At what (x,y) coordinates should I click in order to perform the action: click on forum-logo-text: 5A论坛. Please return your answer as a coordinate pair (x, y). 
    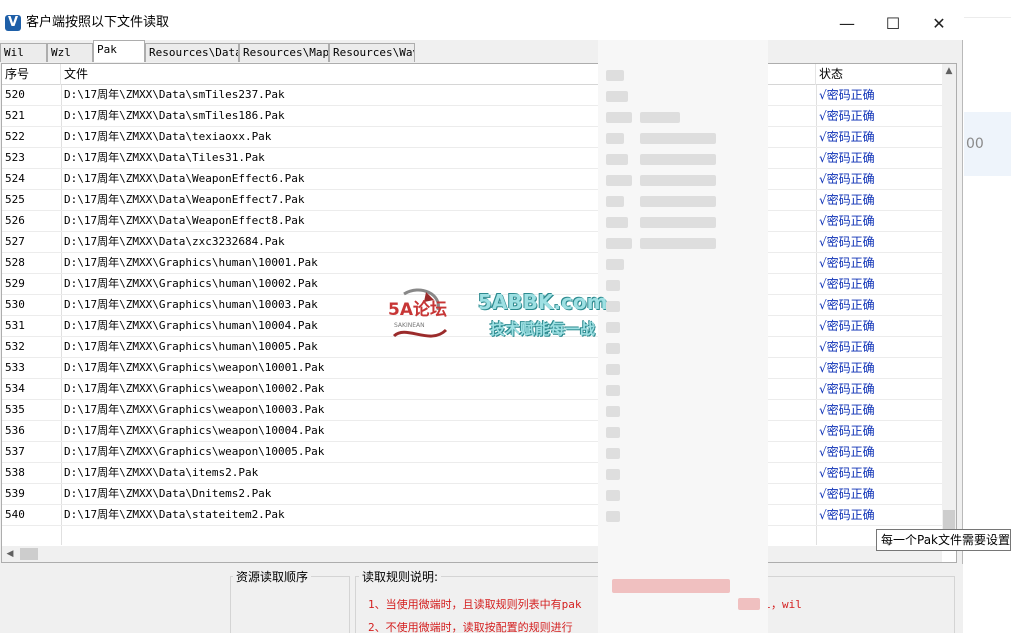
    Looking at the image, I should click on (417, 310).